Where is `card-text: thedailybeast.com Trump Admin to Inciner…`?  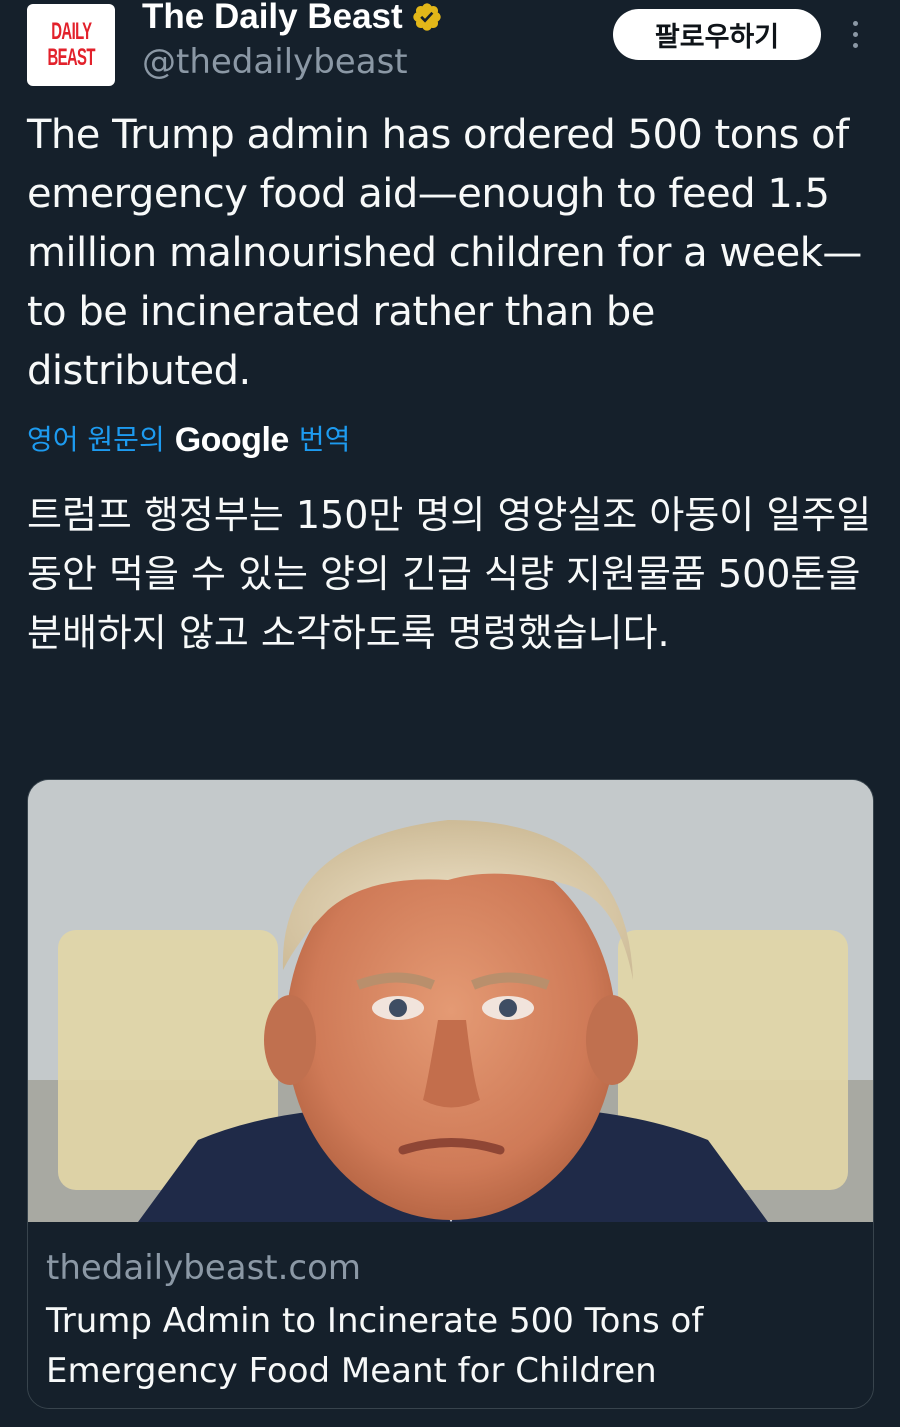
card-text: thedailybeast.com Trump Admin to Inciner… is located at coordinates (450, 1315).